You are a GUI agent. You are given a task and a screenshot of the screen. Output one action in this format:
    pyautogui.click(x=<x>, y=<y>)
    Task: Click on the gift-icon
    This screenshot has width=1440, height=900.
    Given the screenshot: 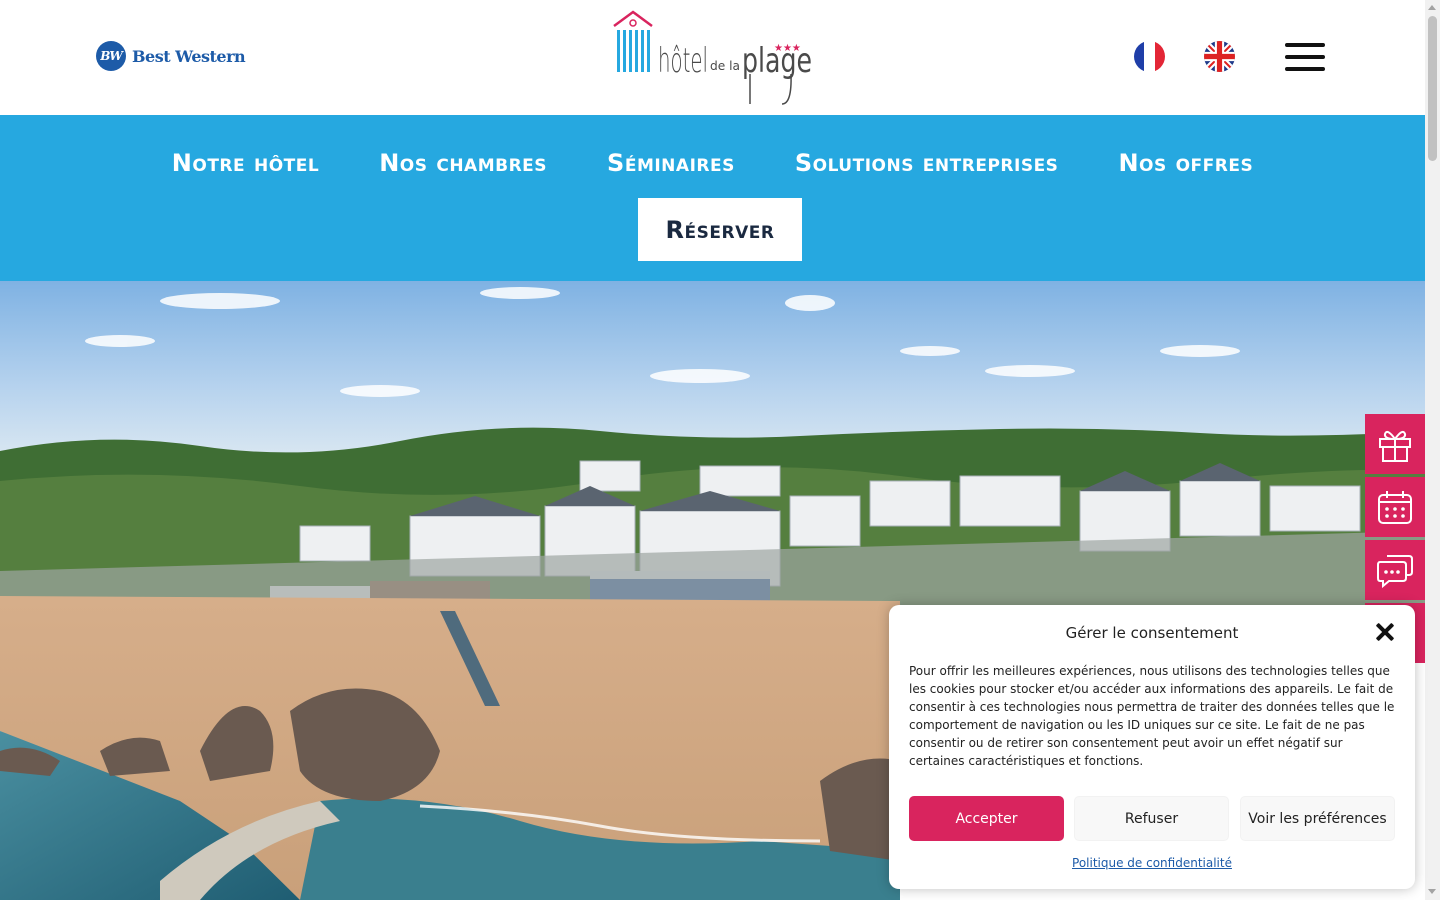 What is the action you would take?
    pyautogui.click(x=1395, y=444)
    